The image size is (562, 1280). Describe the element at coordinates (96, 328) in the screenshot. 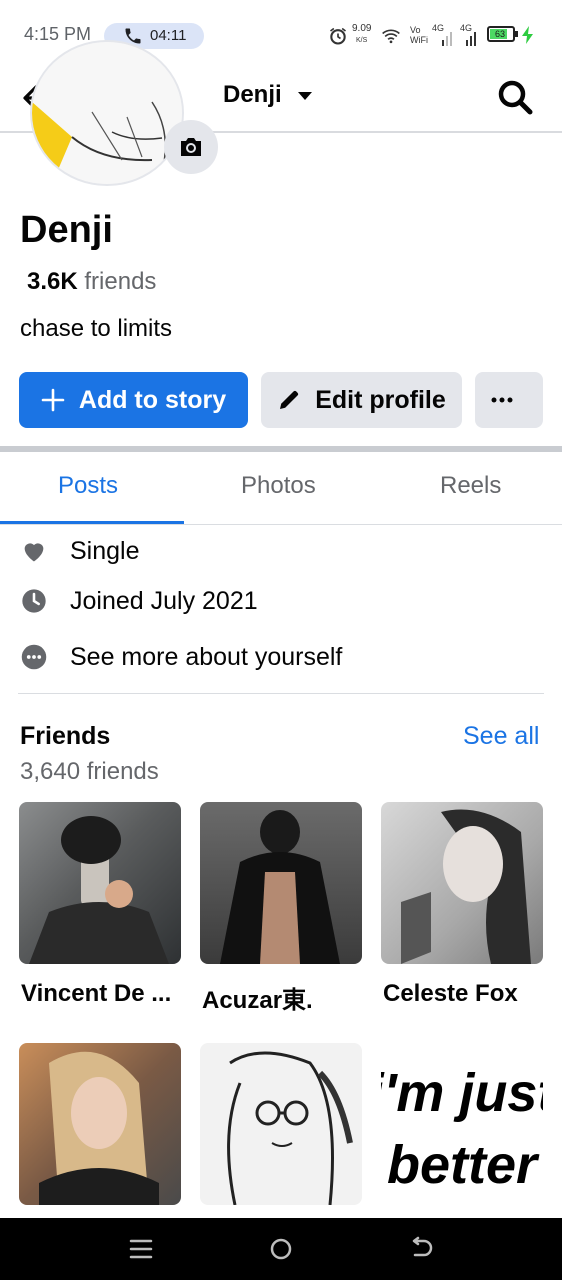

I see `profile-bio: chase to limits` at that location.